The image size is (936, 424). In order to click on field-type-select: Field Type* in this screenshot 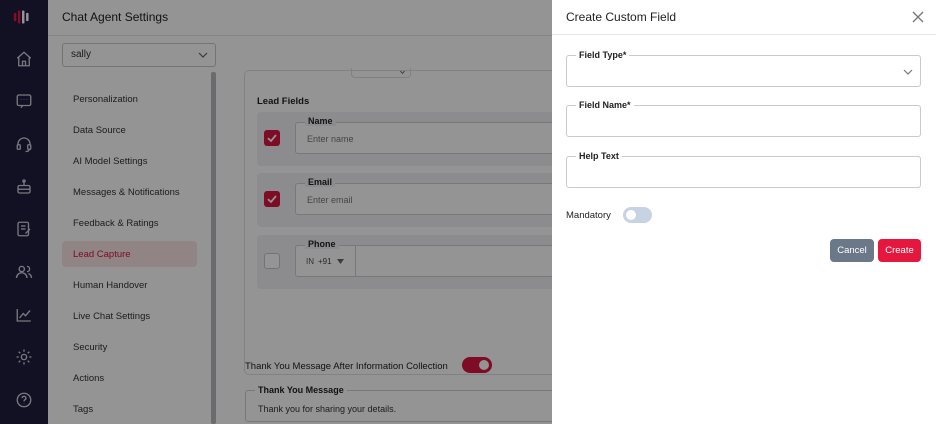, I will do `click(743, 68)`.